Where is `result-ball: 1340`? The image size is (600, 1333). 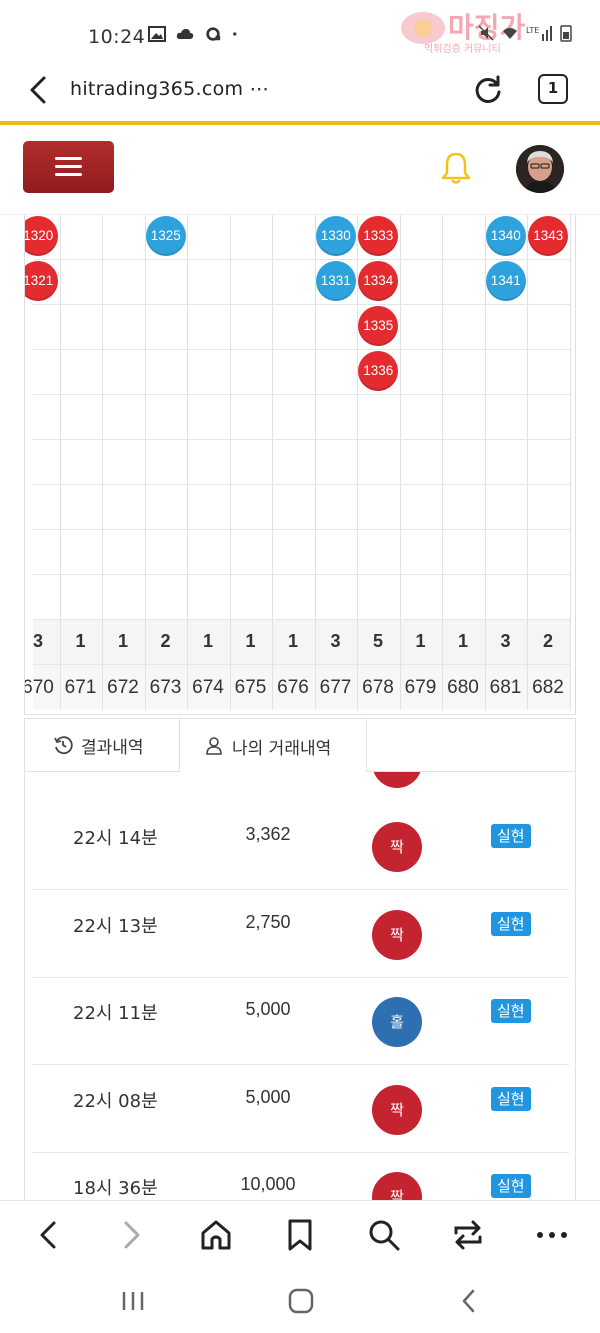
result-ball: 1340 is located at coordinates (505, 236).